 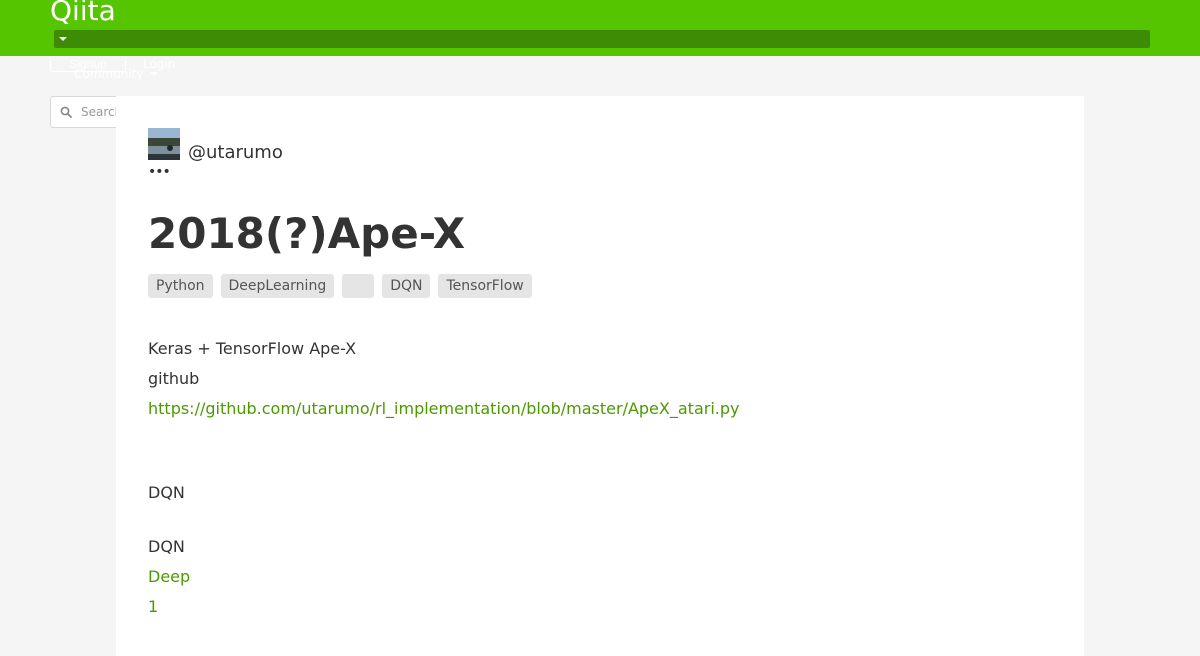 What do you see at coordinates (340, 286) in the screenshot?
I see `tag-list: Python DeepLearning DQN TensorFlow` at bounding box center [340, 286].